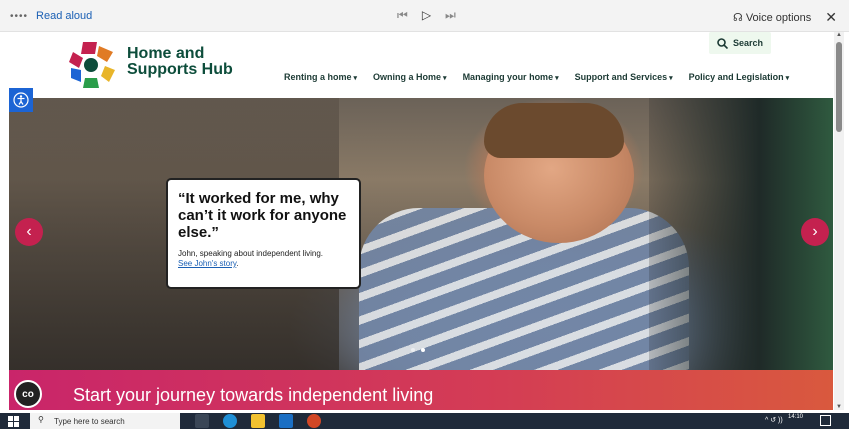 The image size is (849, 429). I want to click on carousel-dots, so click(418, 350).